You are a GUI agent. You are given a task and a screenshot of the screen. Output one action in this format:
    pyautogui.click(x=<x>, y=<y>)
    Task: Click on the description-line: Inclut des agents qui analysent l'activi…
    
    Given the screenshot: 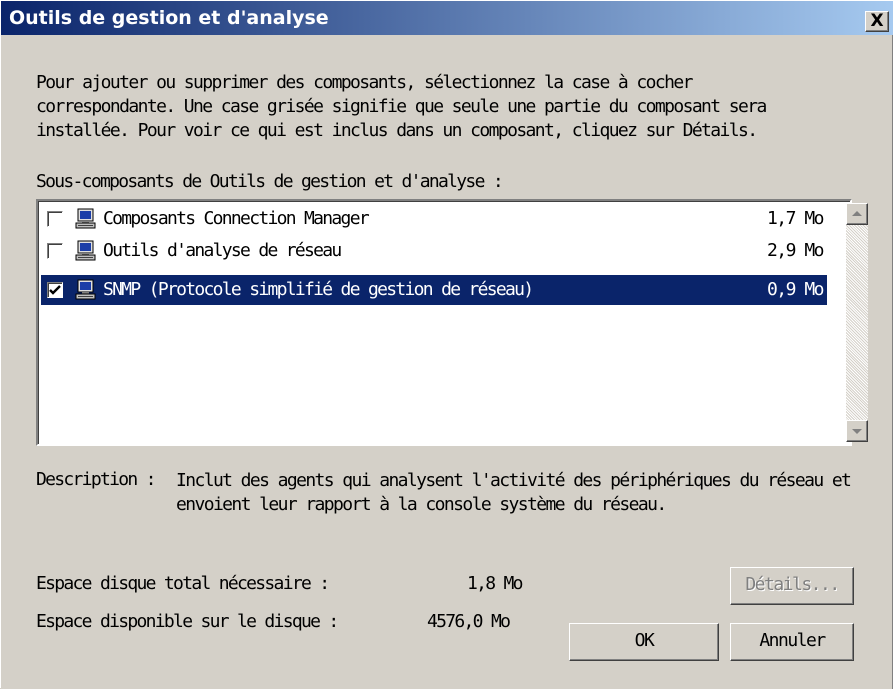 What is the action you would take?
    pyautogui.click(x=514, y=480)
    